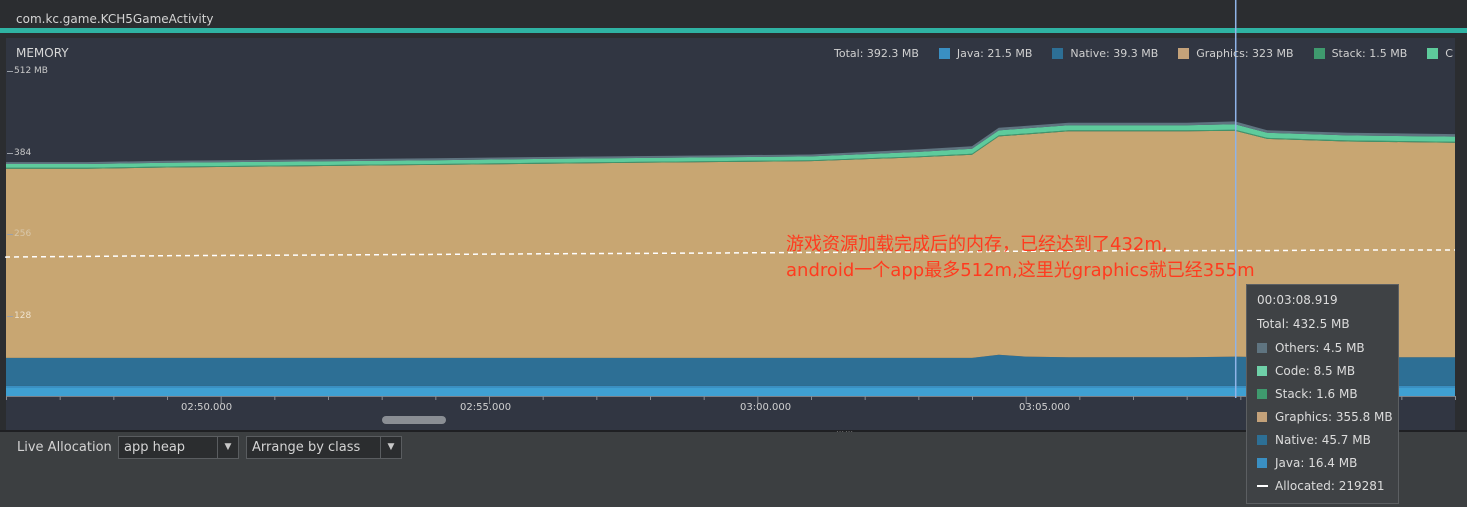 This screenshot has height=507, width=1467. What do you see at coordinates (42, 53) in the screenshot?
I see `memory-title: MEMORY` at bounding box center [42, 53].